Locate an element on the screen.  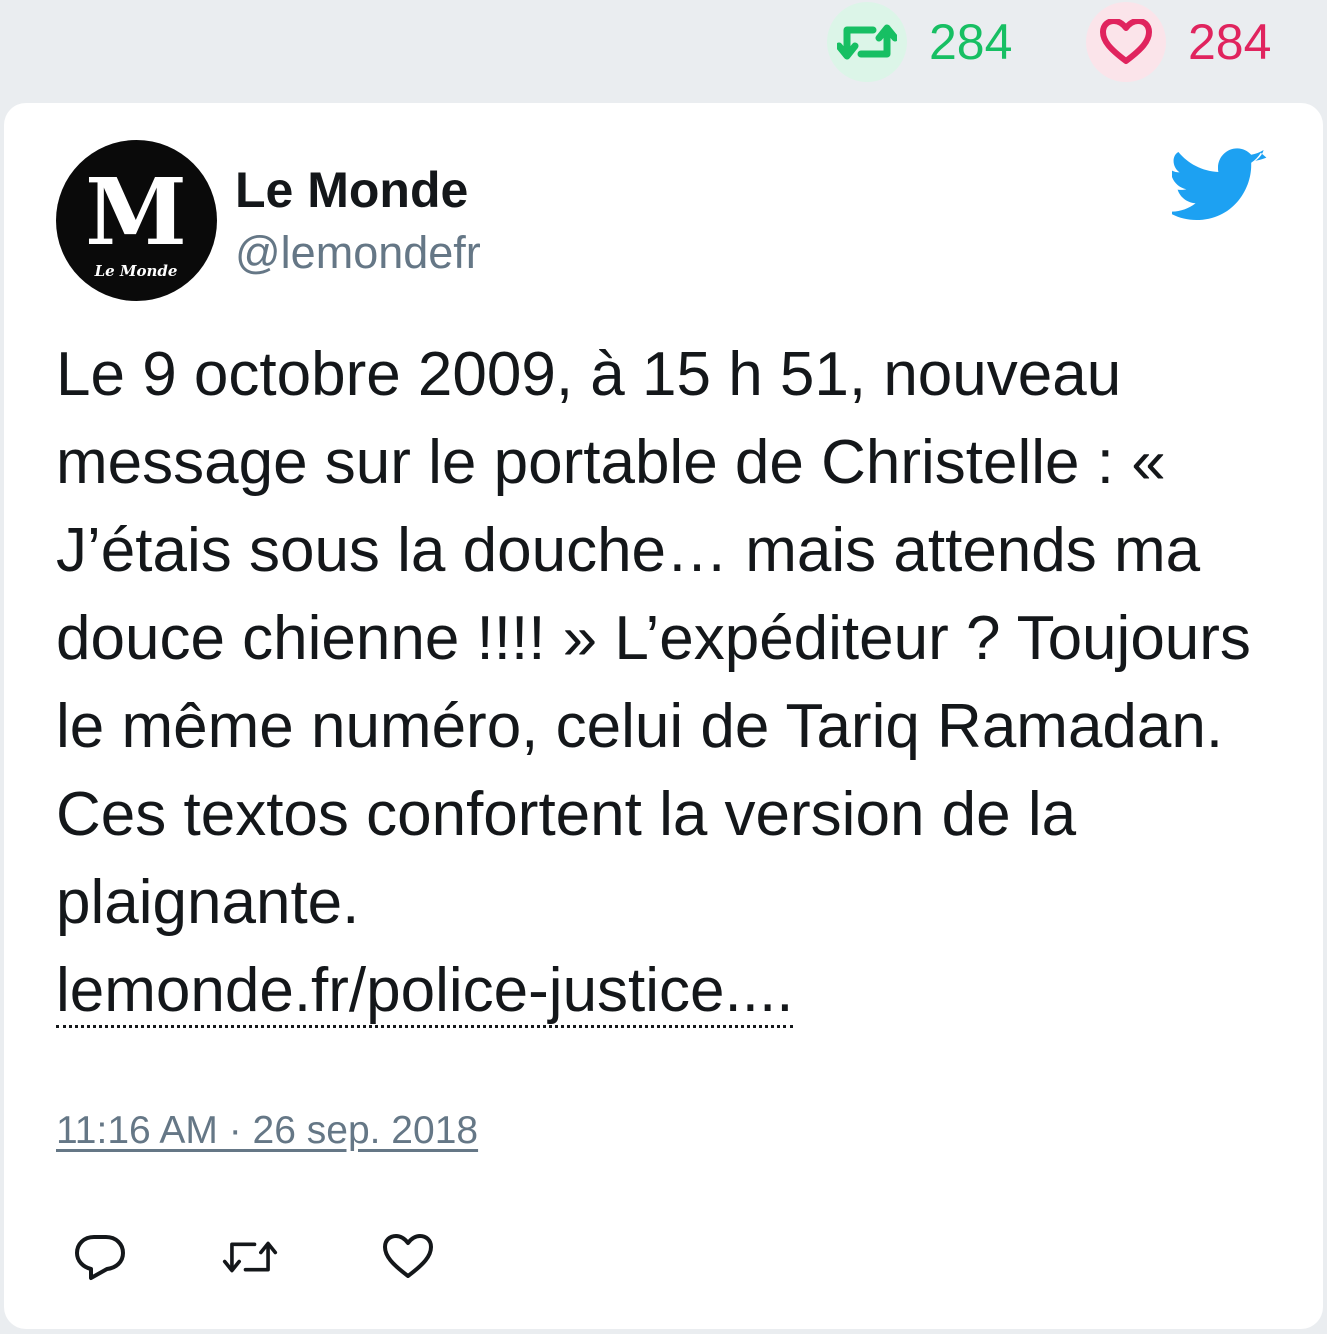
tweet-actions is located at coordinates (254, 1257).